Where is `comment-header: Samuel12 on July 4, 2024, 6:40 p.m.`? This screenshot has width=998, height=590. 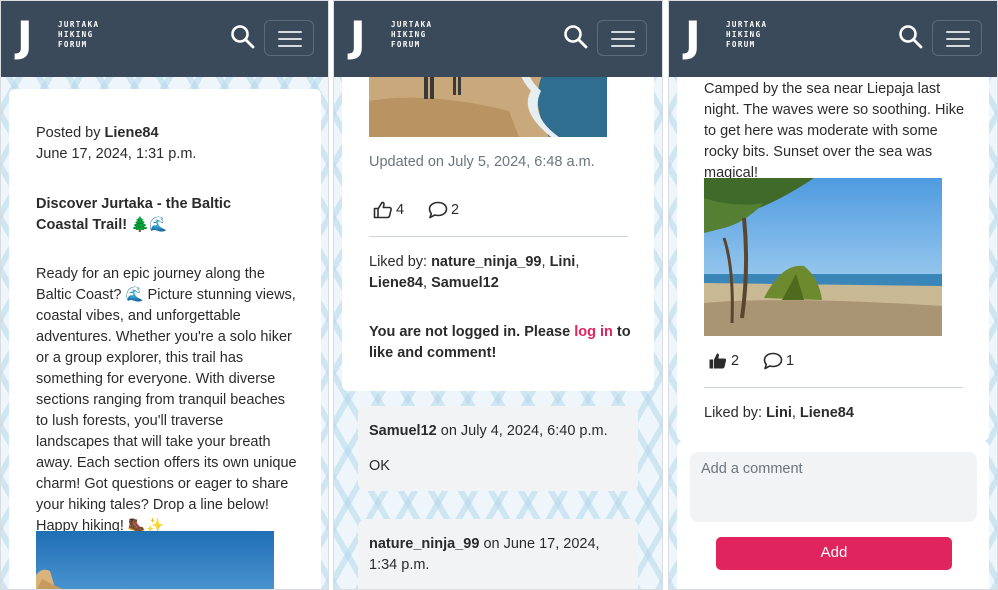
comment-header: Samuel12 on July 4, 2024, 6:40 p.m. is located at coordinates (499, 431).